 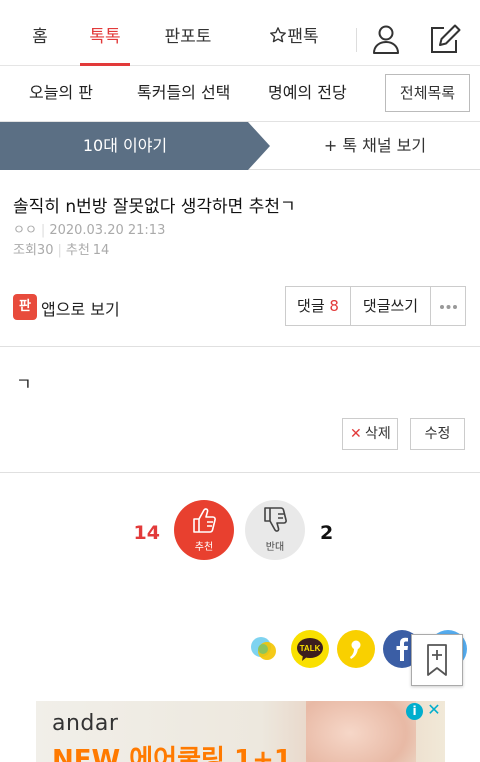 What do you see at coordinates (240, 731) in the screenshot?
I see `advertisement-banner: andar NEW 에어쿨링 1+1 i ✕` at bounding box center [240, 731].